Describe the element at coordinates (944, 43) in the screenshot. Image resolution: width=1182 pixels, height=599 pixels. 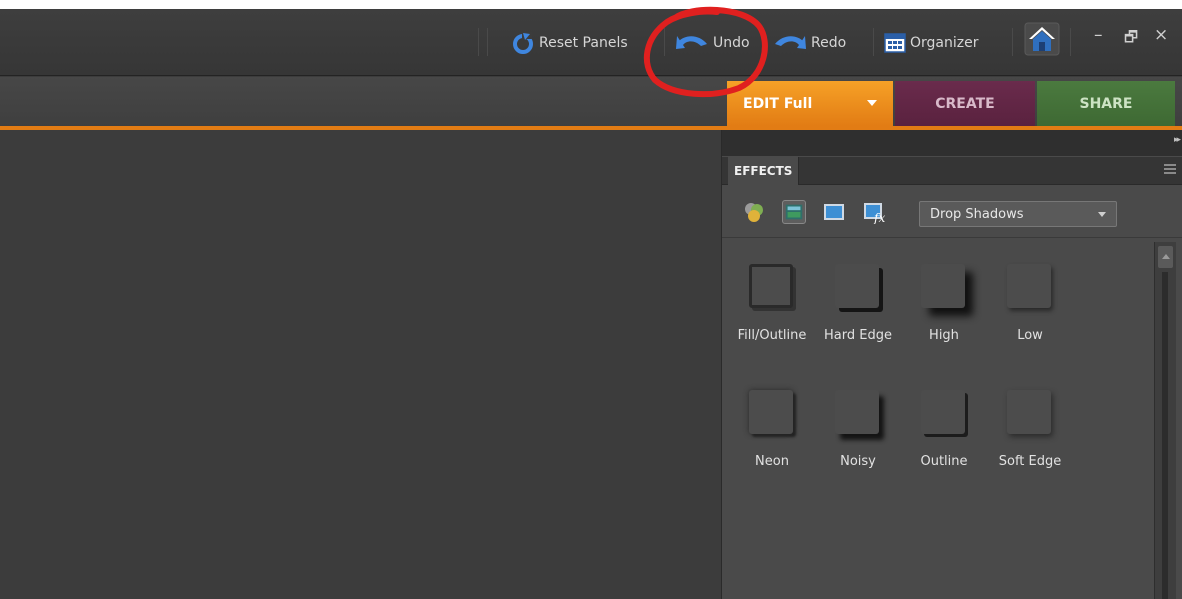
I see `organizer-label: Organizer` at that location.